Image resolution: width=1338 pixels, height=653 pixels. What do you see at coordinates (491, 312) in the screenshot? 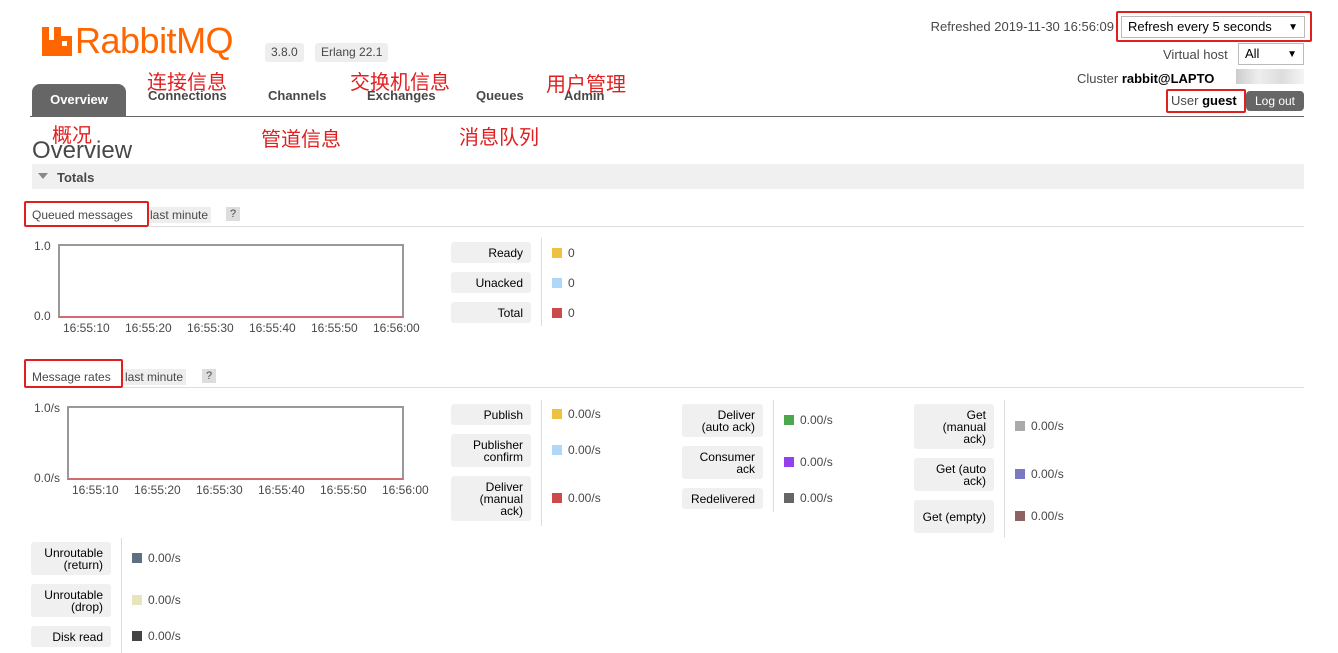
I see `metric-label-total: Total` at bounding box center [491, 312].